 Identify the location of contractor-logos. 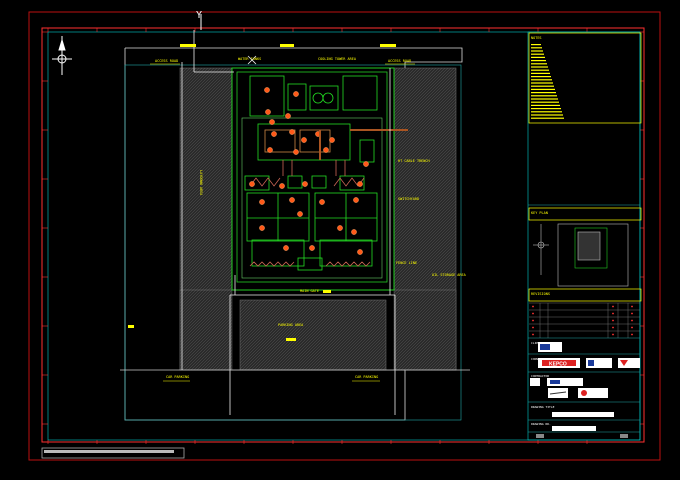
(569, 388).